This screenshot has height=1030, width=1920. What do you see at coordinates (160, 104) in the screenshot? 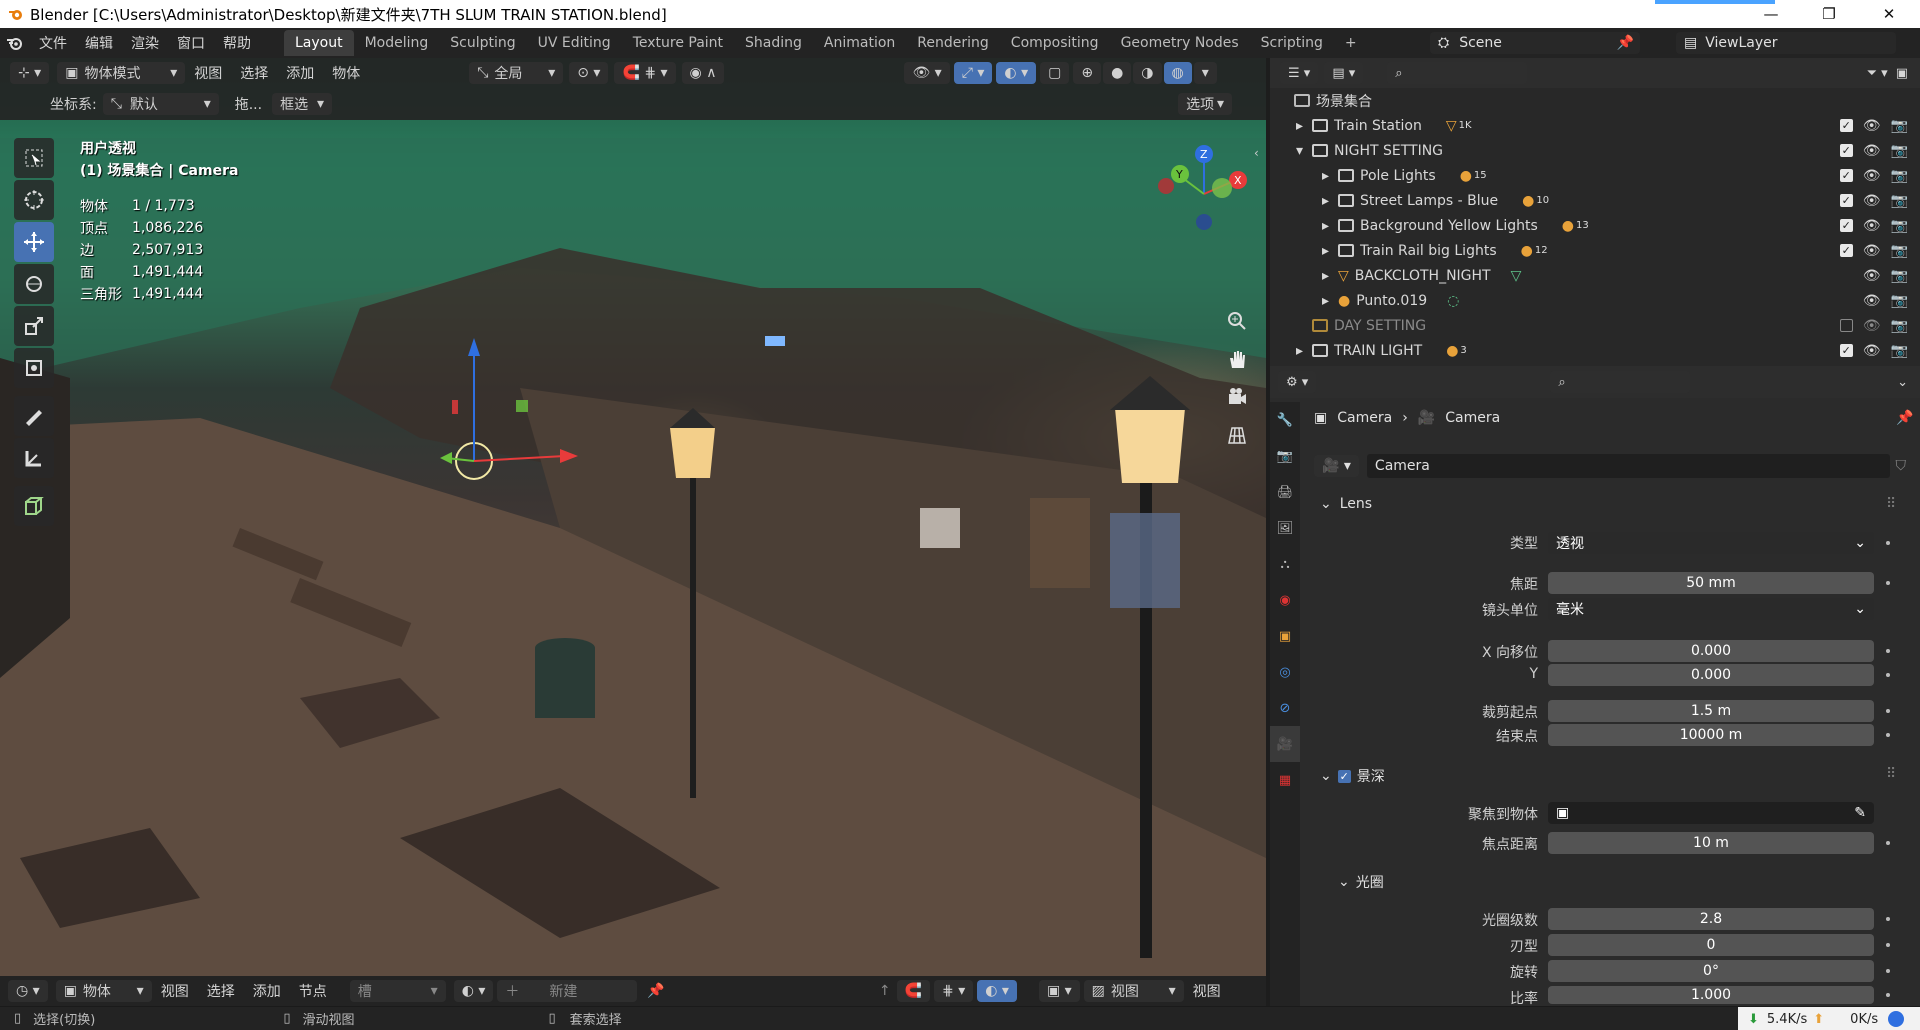
I see `coord-system-dropdown: ⤡ 默认 ▾` at bounding box center [160, 104].